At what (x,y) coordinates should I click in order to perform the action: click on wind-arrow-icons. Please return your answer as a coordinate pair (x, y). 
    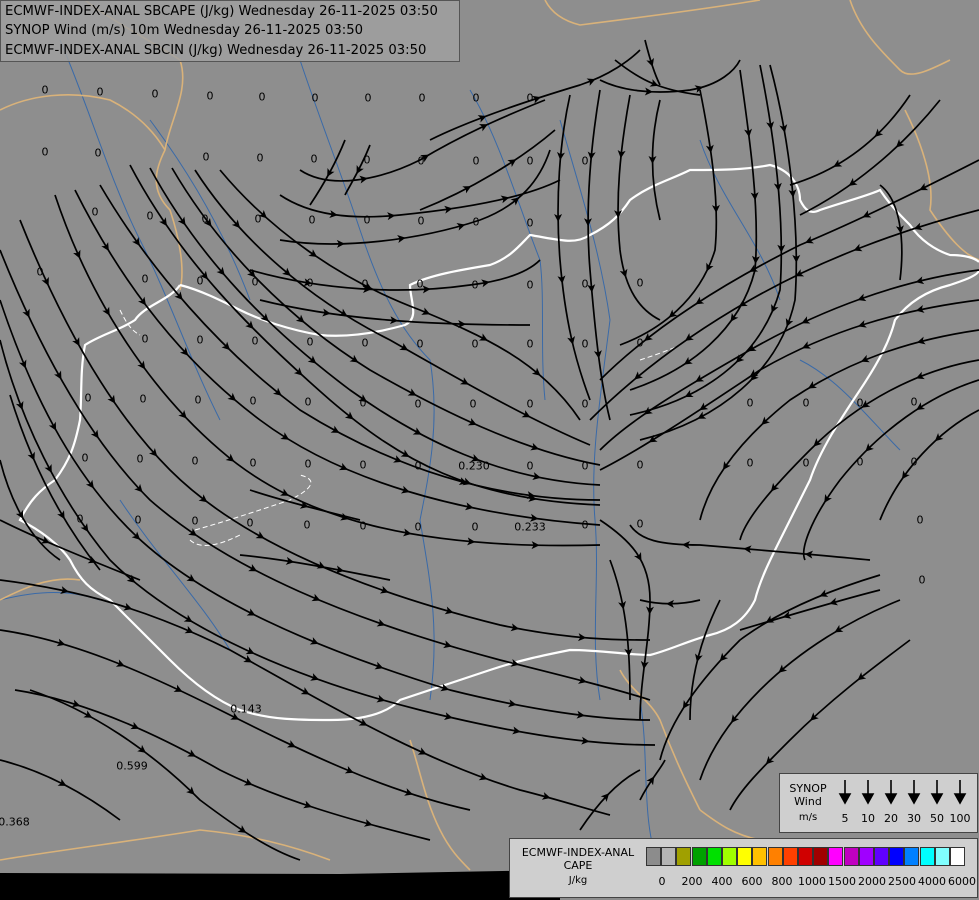
    Looking at the image, I should click on (902, 792).